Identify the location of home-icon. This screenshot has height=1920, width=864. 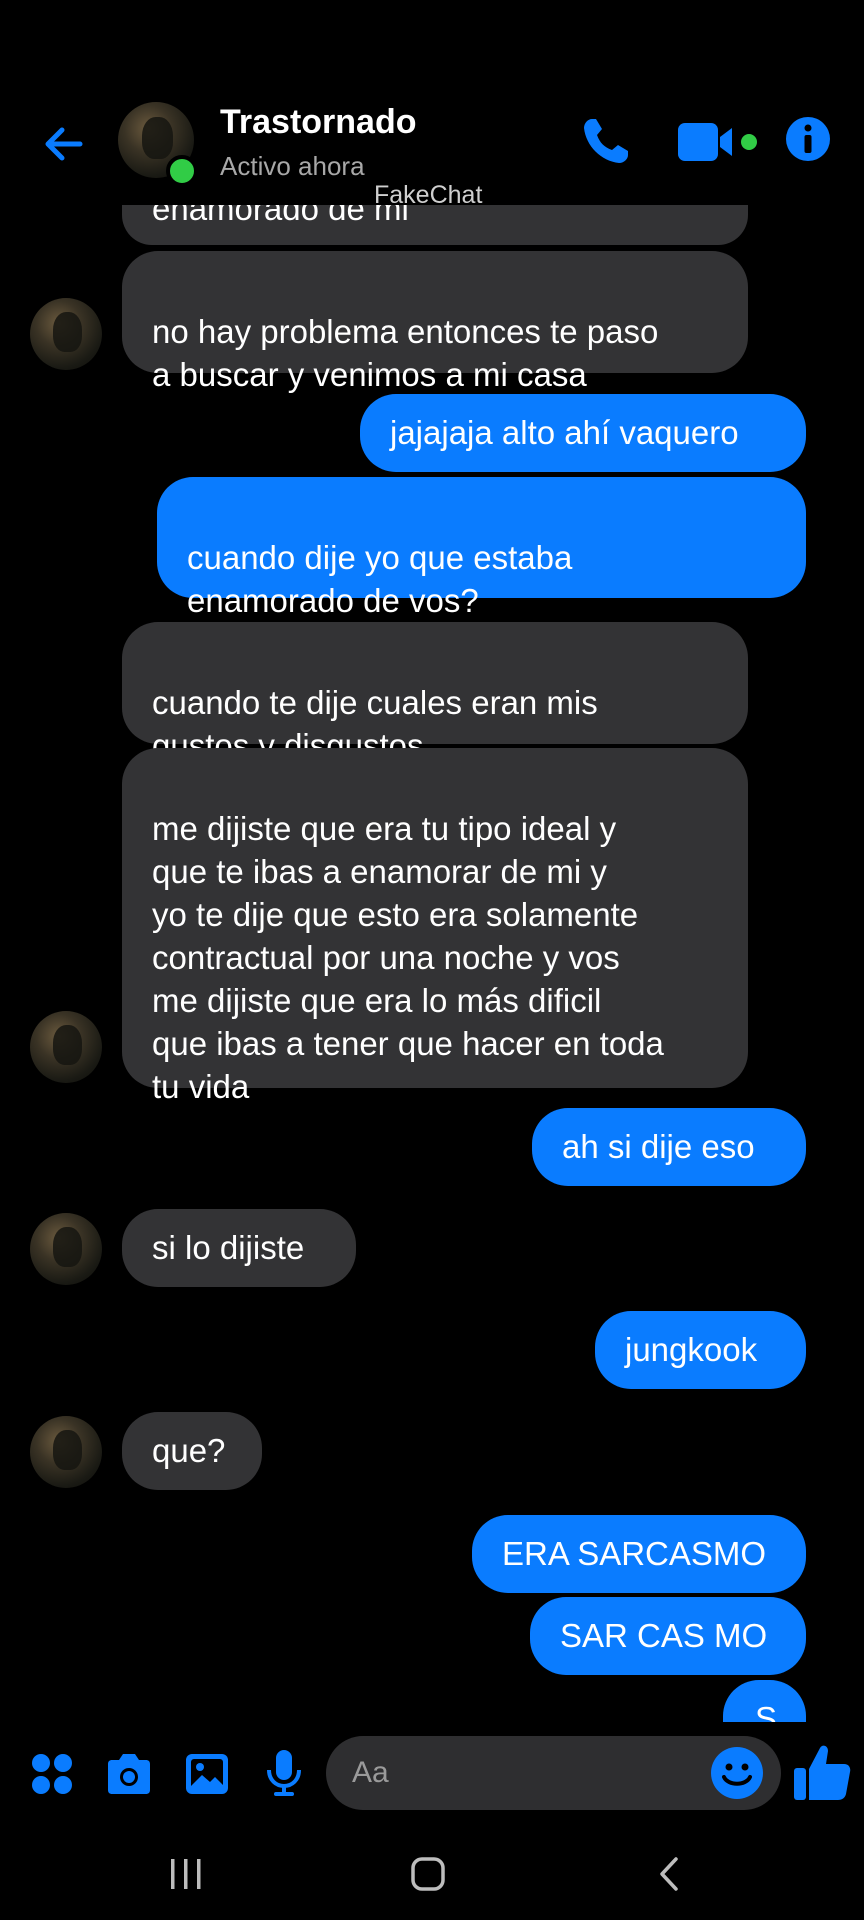
(428, 1874).